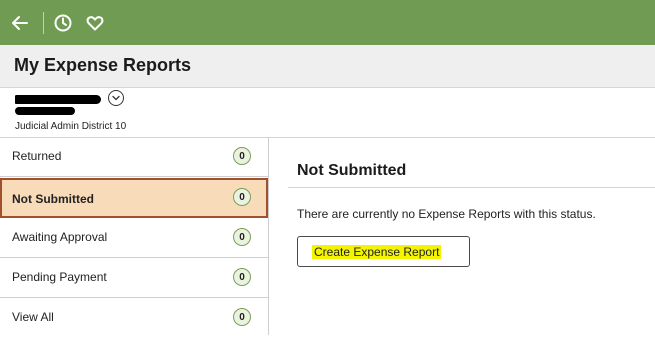  Describe the element at coordinates (134, 198) in the screenshot. I see `sidebar-item-not-submitted: Not Submitted 0` at that location.